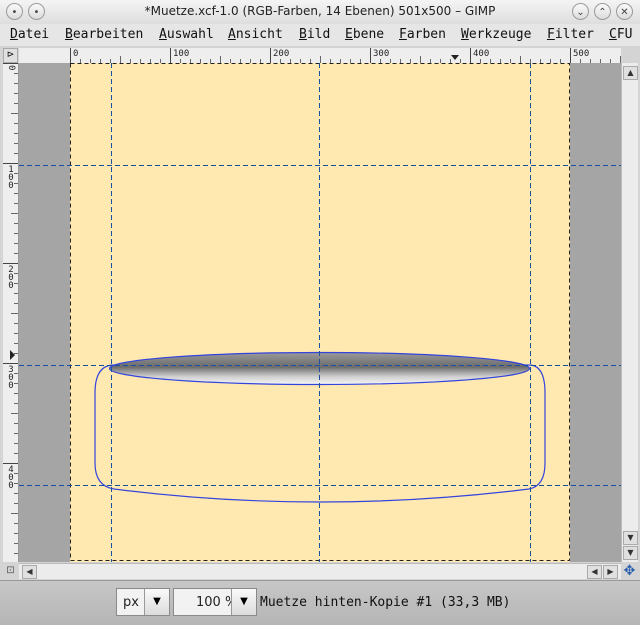 The image size is (640, 625). Describe the element at coordinates (496, 34) in the screenshot. I see `menu-werkzeuge: Werkzeuge` at that location.